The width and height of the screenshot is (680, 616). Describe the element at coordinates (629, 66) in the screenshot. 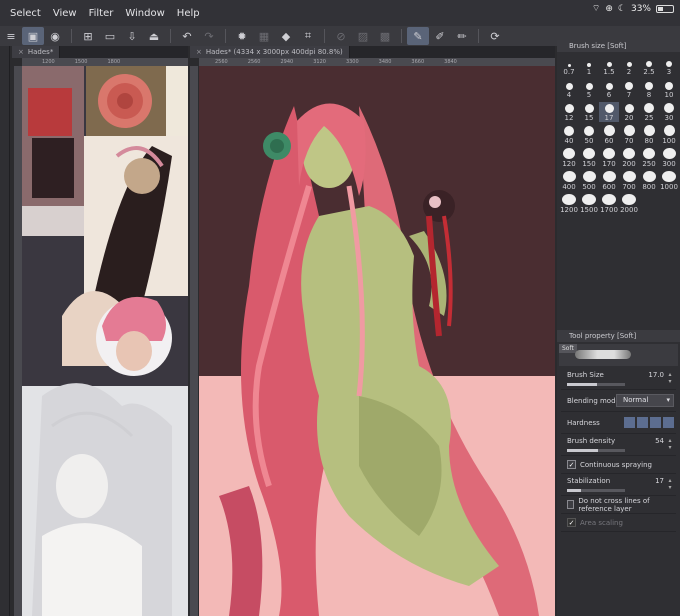

I see `brush-size-option: 2` at that location.